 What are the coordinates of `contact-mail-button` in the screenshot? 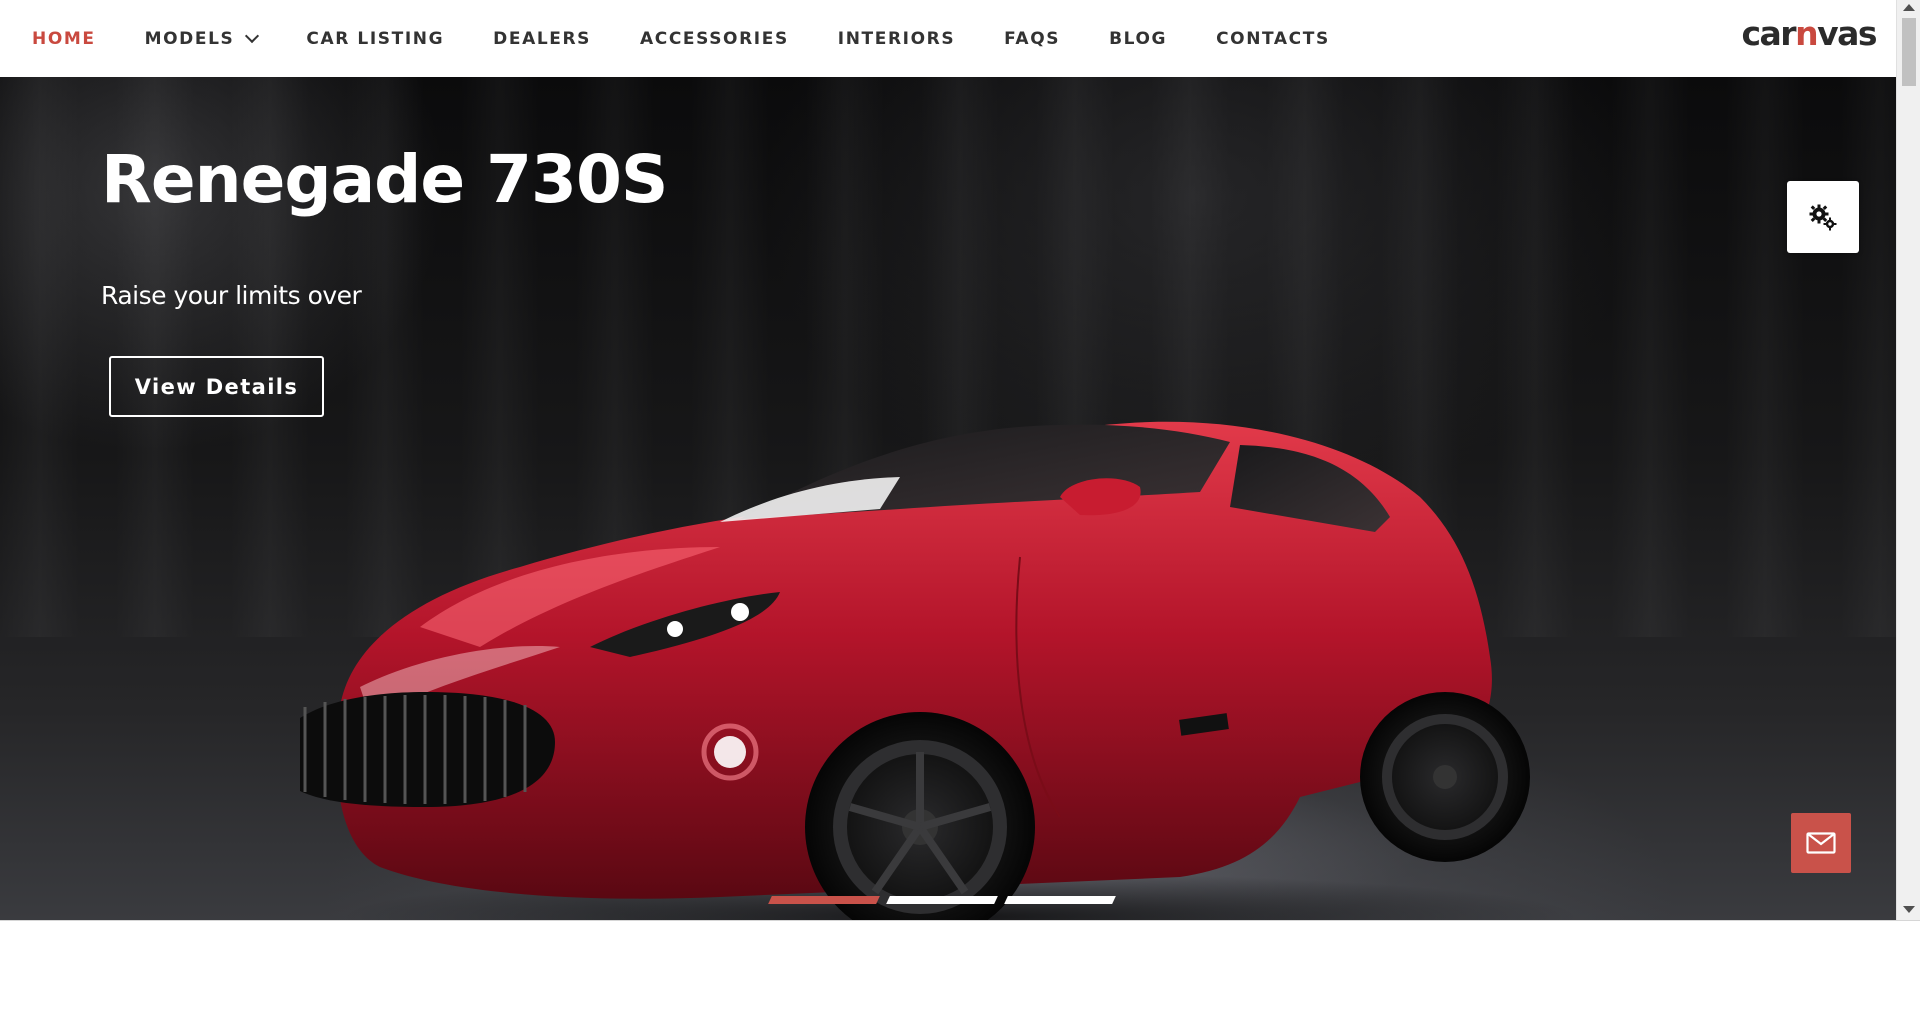 It's located at (1821, 843).